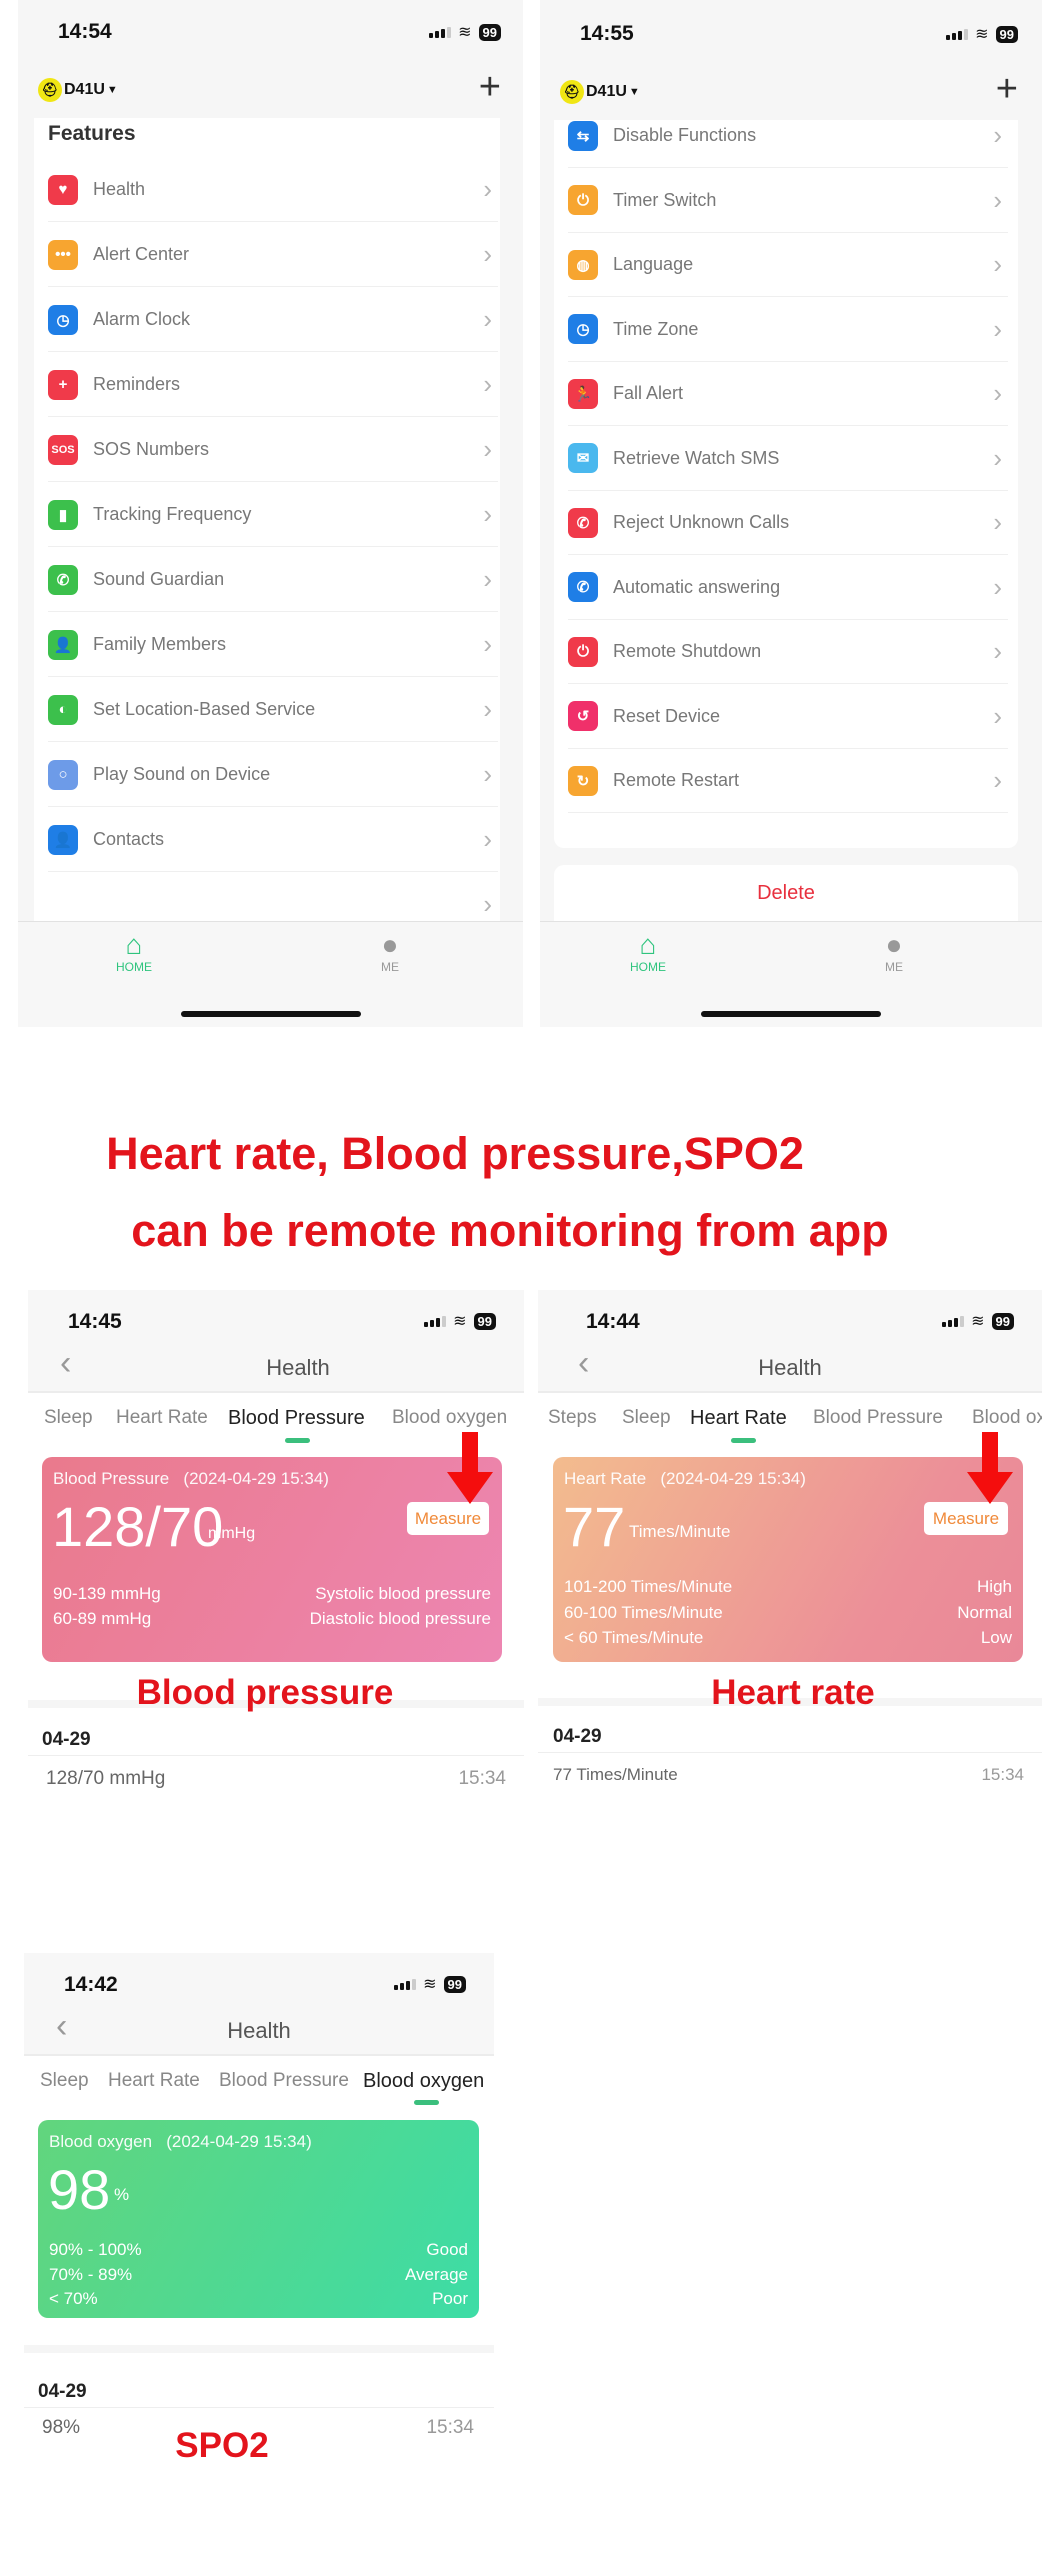 The height and width of the screenshot is (2549, 1060). What do you see at coordinates (390, 944) in the screenshot?
I see `person-icon: ●` at bounding box center [390, 944].